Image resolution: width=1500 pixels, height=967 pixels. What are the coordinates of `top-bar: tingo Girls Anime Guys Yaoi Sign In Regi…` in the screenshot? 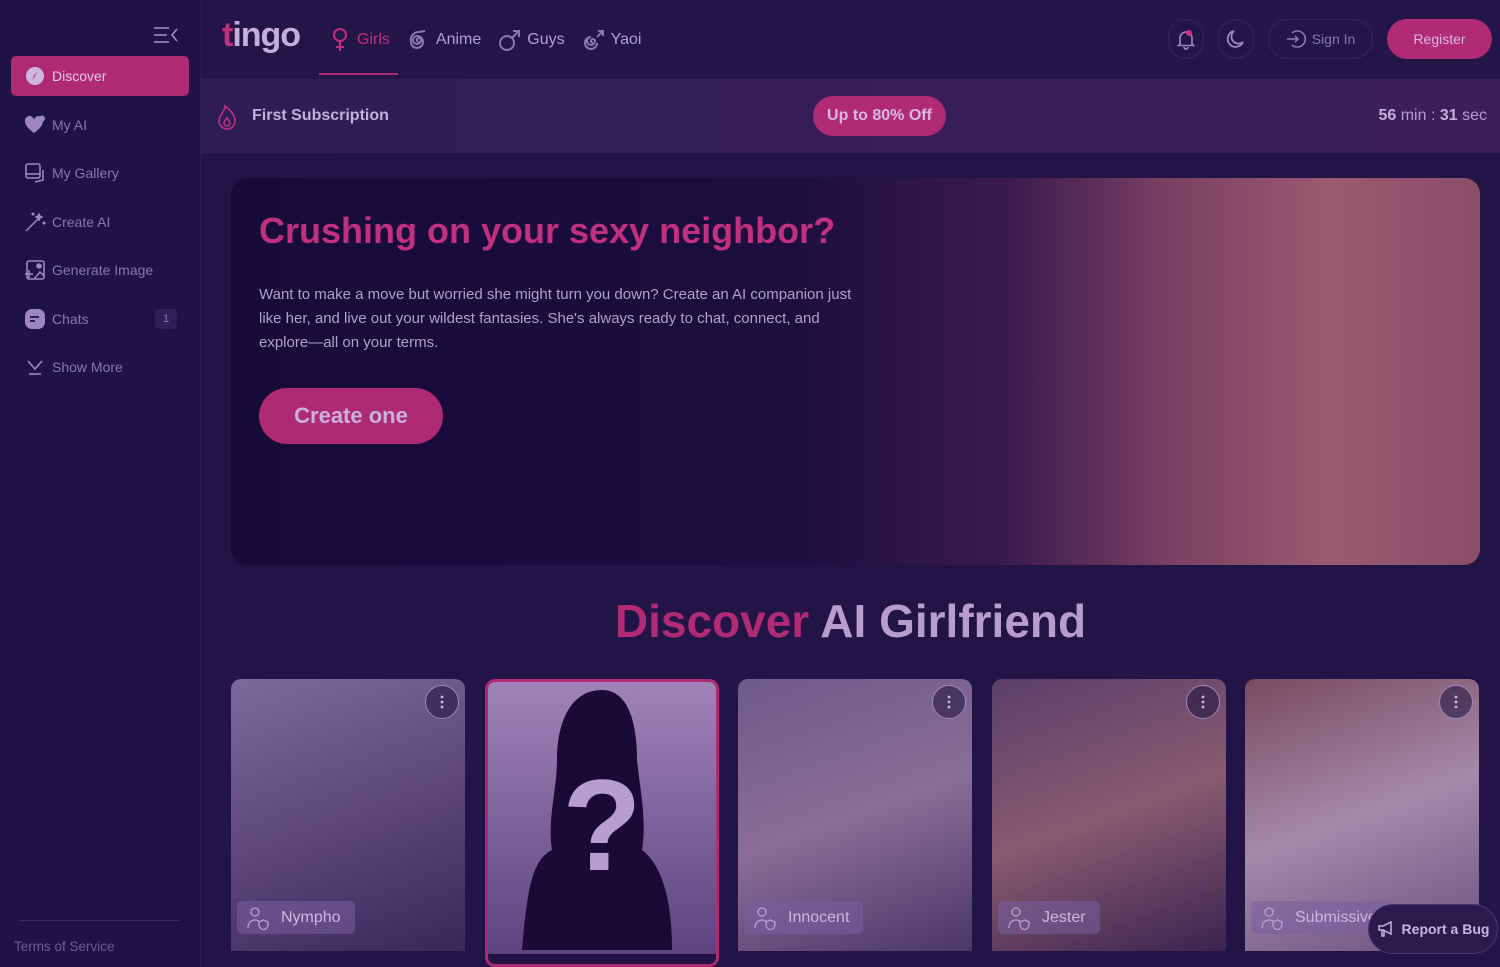 It's located at (850, 39).